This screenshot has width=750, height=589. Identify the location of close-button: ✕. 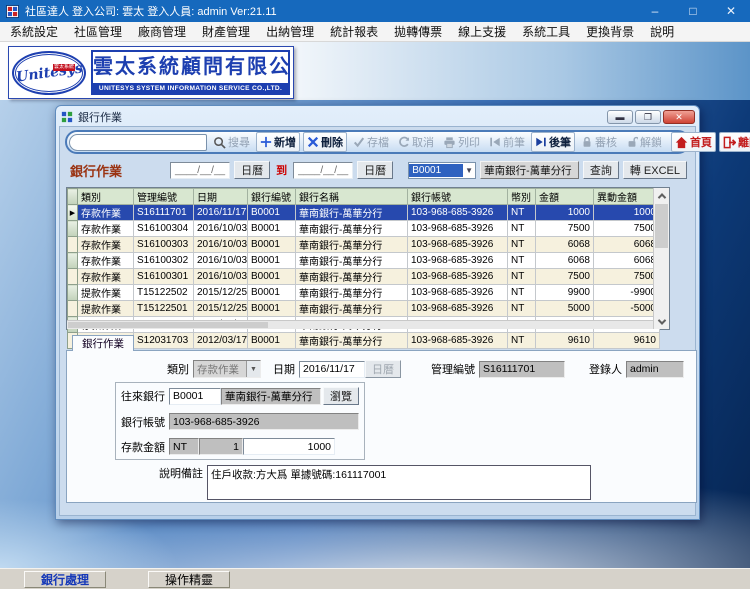
(731, 11).